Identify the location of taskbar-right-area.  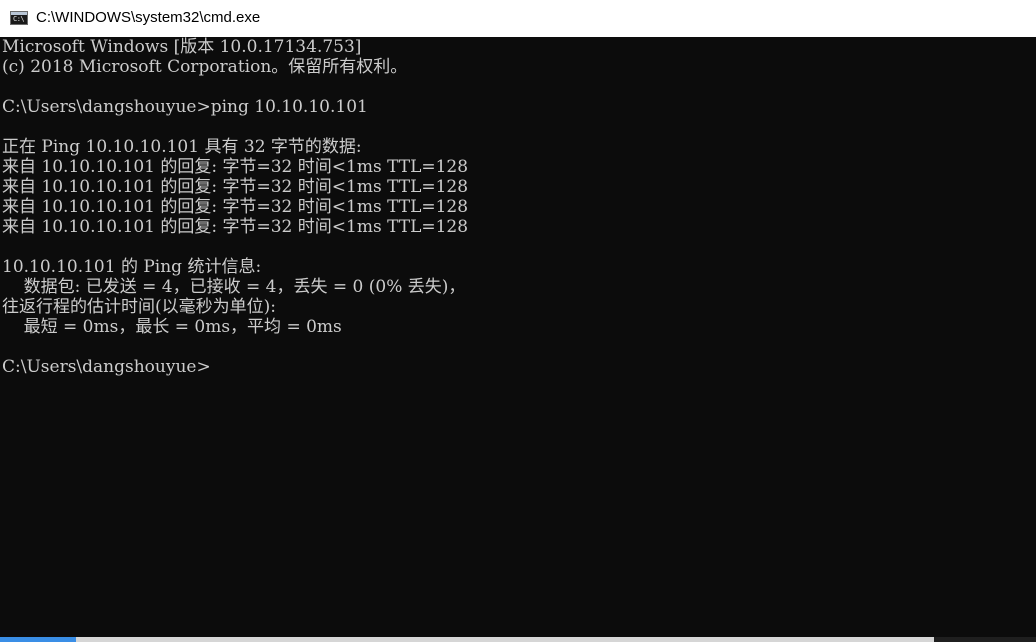
(985, 639).